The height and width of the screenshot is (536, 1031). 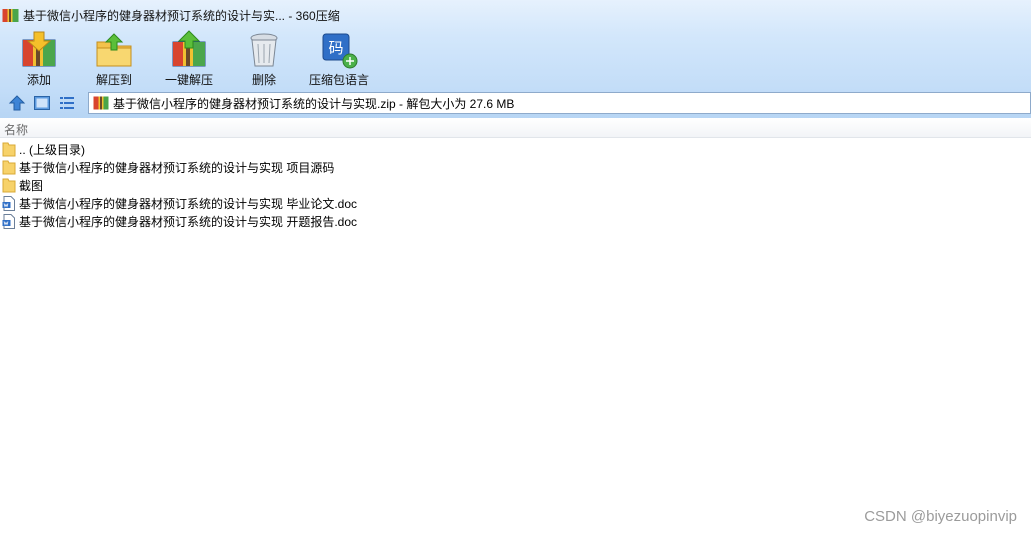 What do you see at coordinates (39, 49) in the screenshot?
I see `add-icon` at bounding box center [39, 49].